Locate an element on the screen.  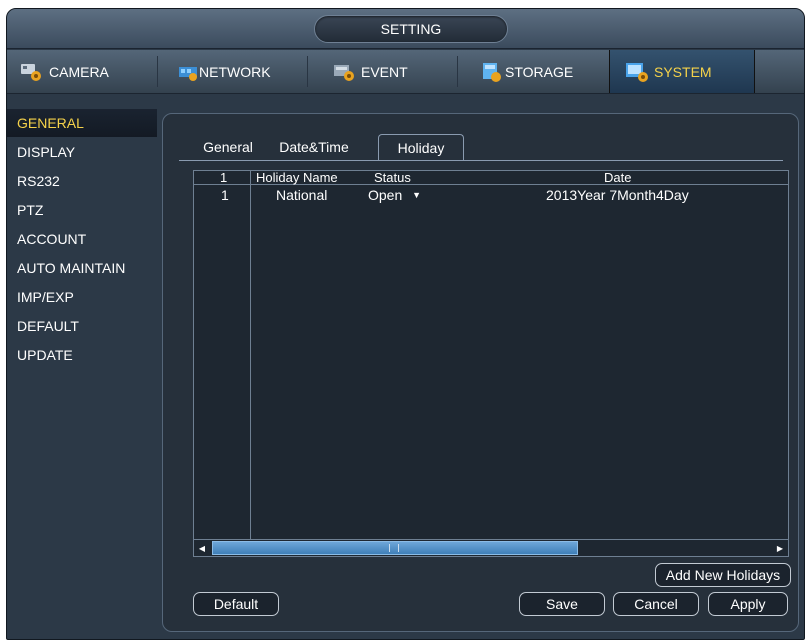
sidebar-item-imp-exp: IMP/EXP is located at coordinates (82, 297).